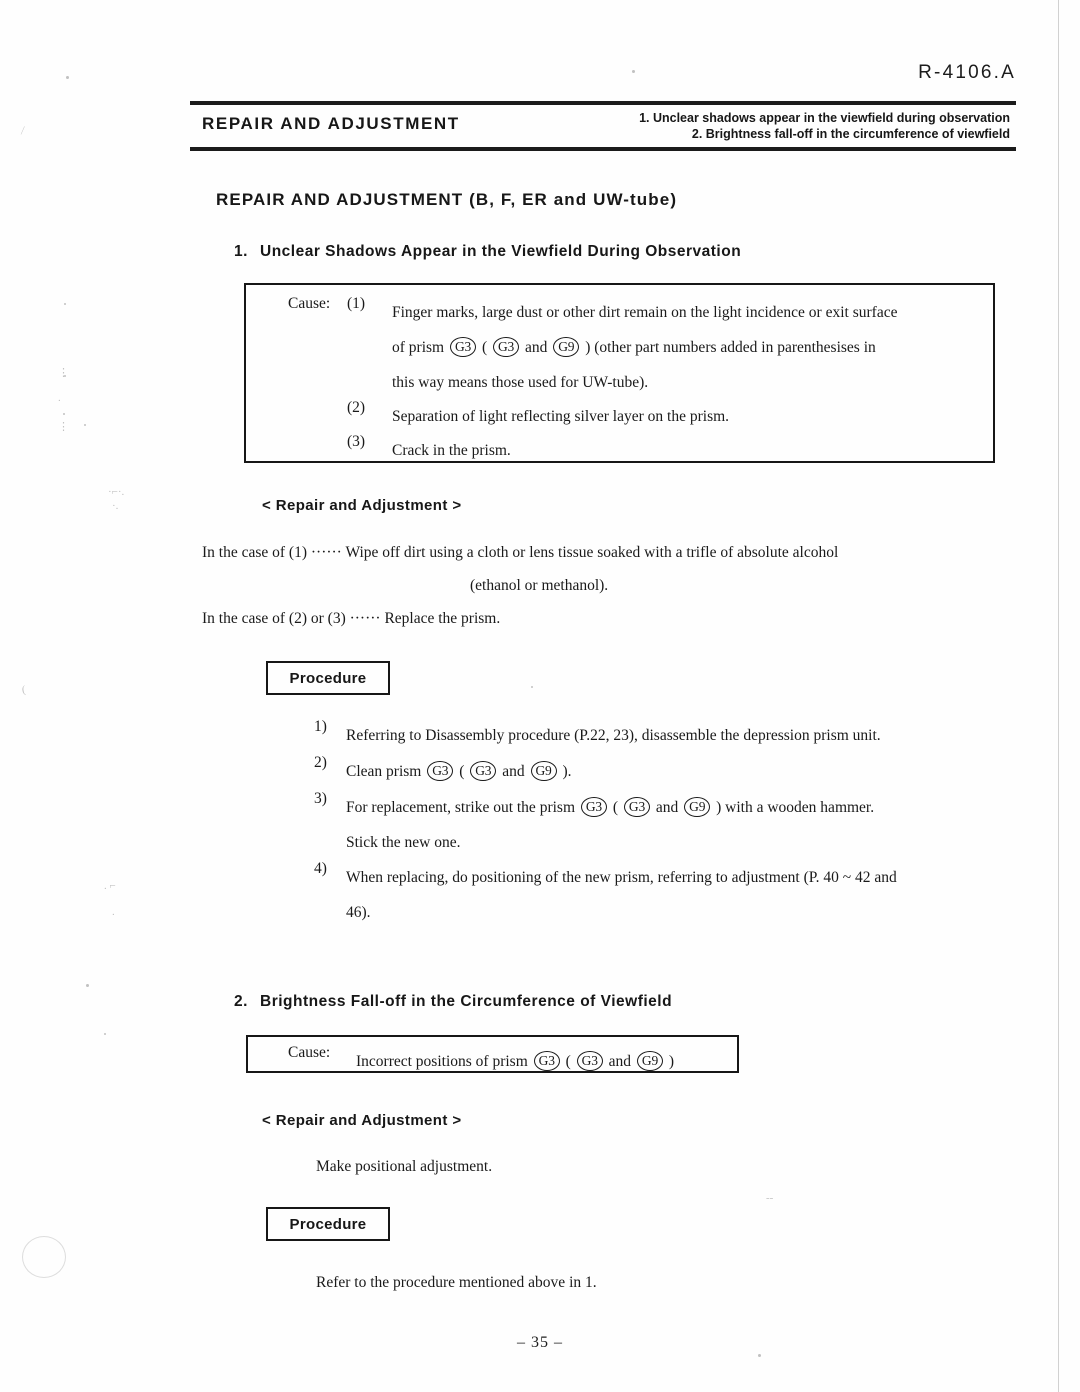 The image size is (1080, 1392). What do you see at coordinates (116, 492) in the screenshot?
I see `scan-smudge: ·⌐·.` at bounding box center [116, 492].